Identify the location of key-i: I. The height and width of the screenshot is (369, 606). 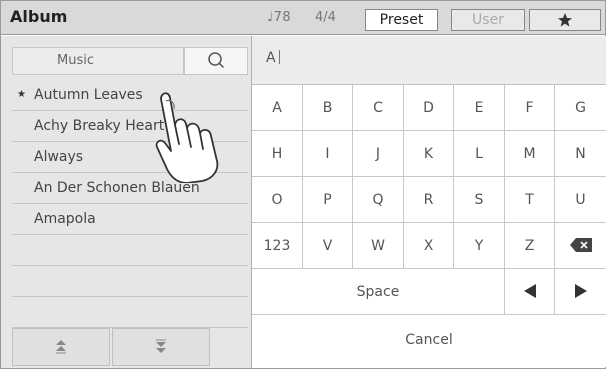
(328, 154).